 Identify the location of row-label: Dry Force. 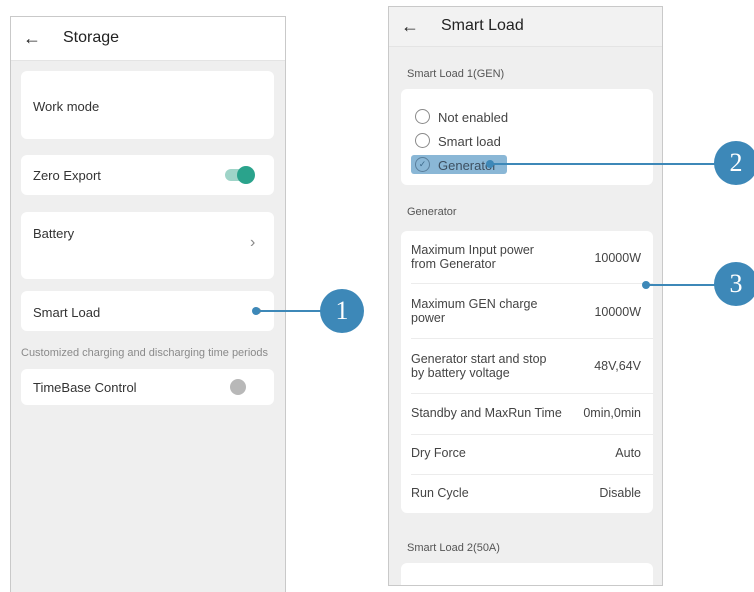
(438, 453).